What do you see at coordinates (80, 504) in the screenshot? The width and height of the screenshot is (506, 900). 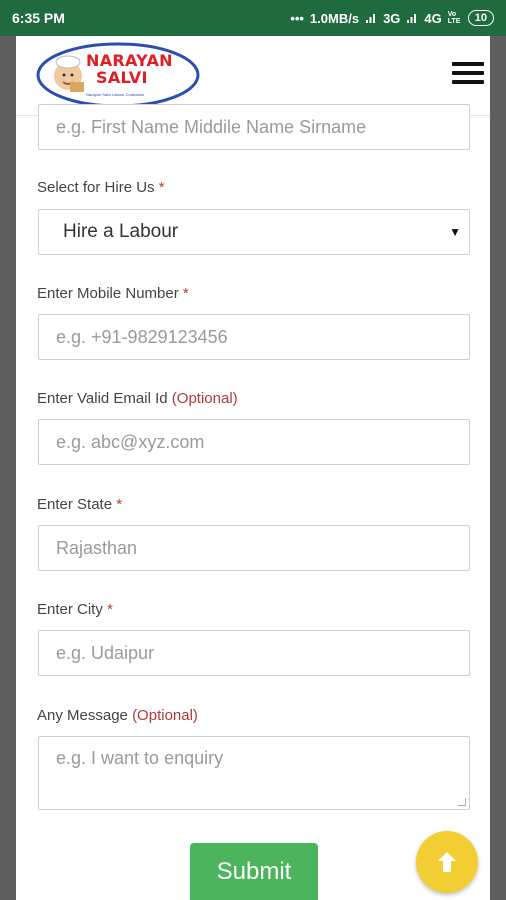 I see `state-label: Enter State *` at bounding box center [80, 504].